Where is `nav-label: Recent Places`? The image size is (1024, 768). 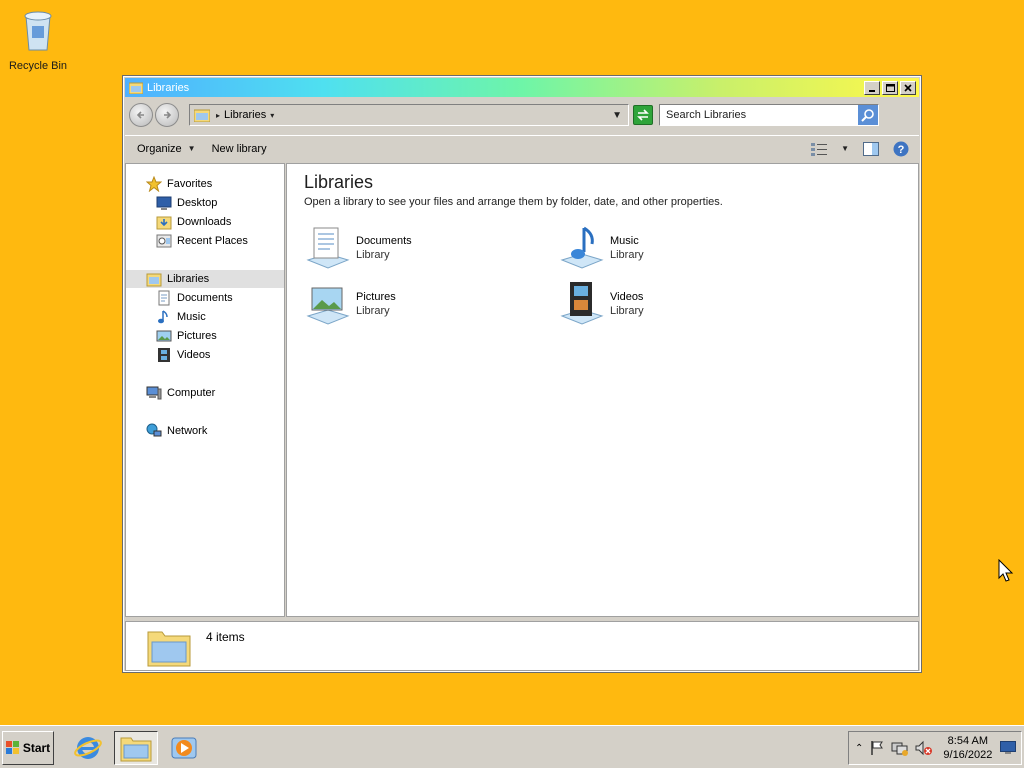
nav-label: Recent Places is located at coordinates (212, 241).